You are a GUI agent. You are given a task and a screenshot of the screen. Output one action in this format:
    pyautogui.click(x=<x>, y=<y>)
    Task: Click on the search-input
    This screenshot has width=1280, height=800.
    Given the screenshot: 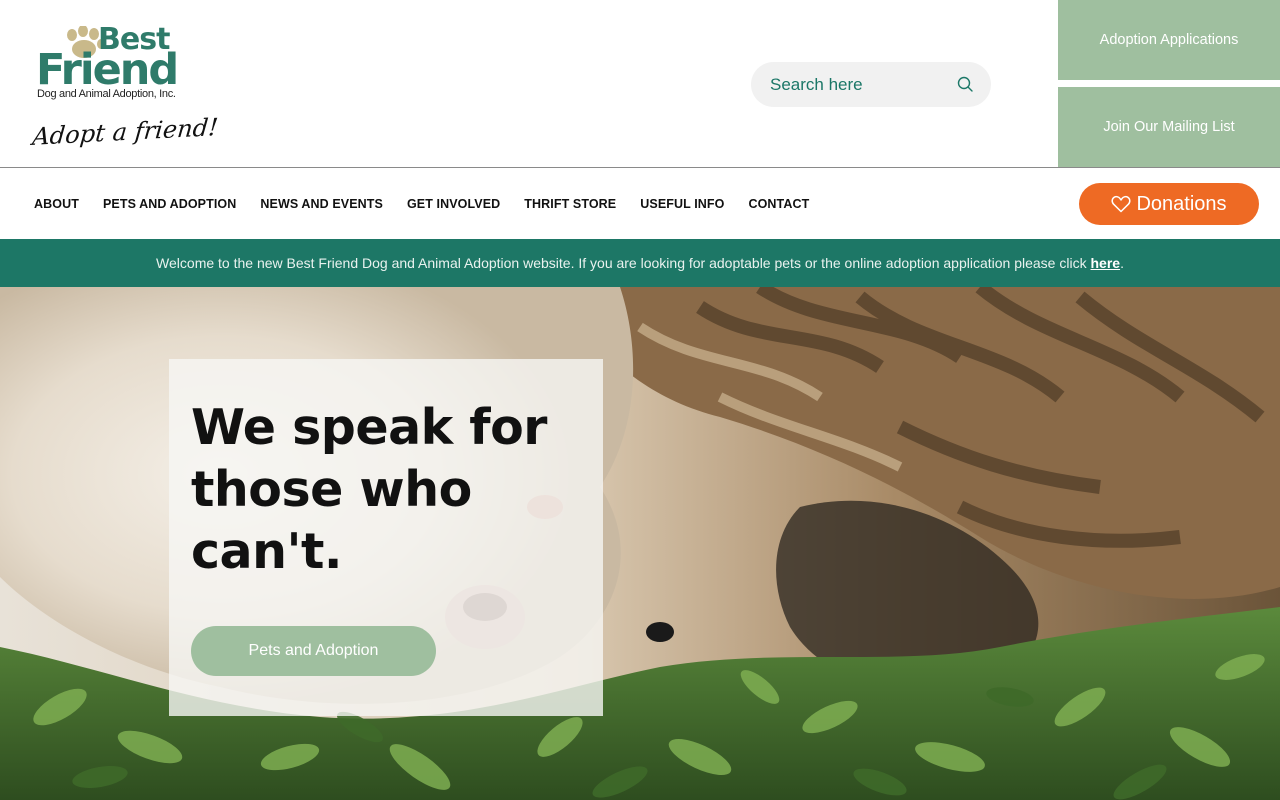 What is the action you would take?
    pyautogui.click(x=860, y=84)
    